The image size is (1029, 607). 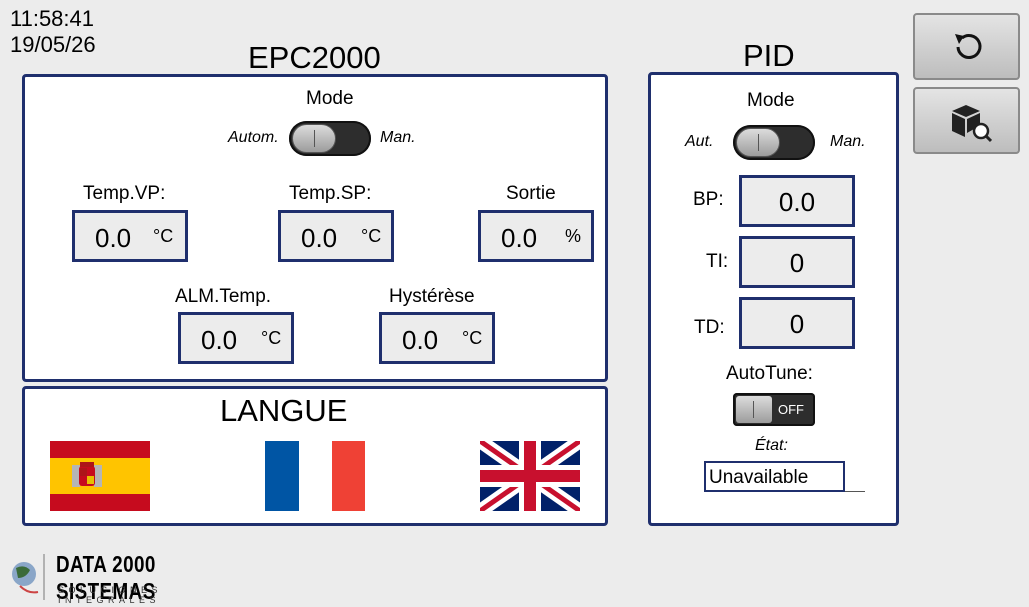 What do you see at coordinates (848, 141) in the screenshot?
I see `pid-mode-man-label: Man.` at bounding box center [848, 141].